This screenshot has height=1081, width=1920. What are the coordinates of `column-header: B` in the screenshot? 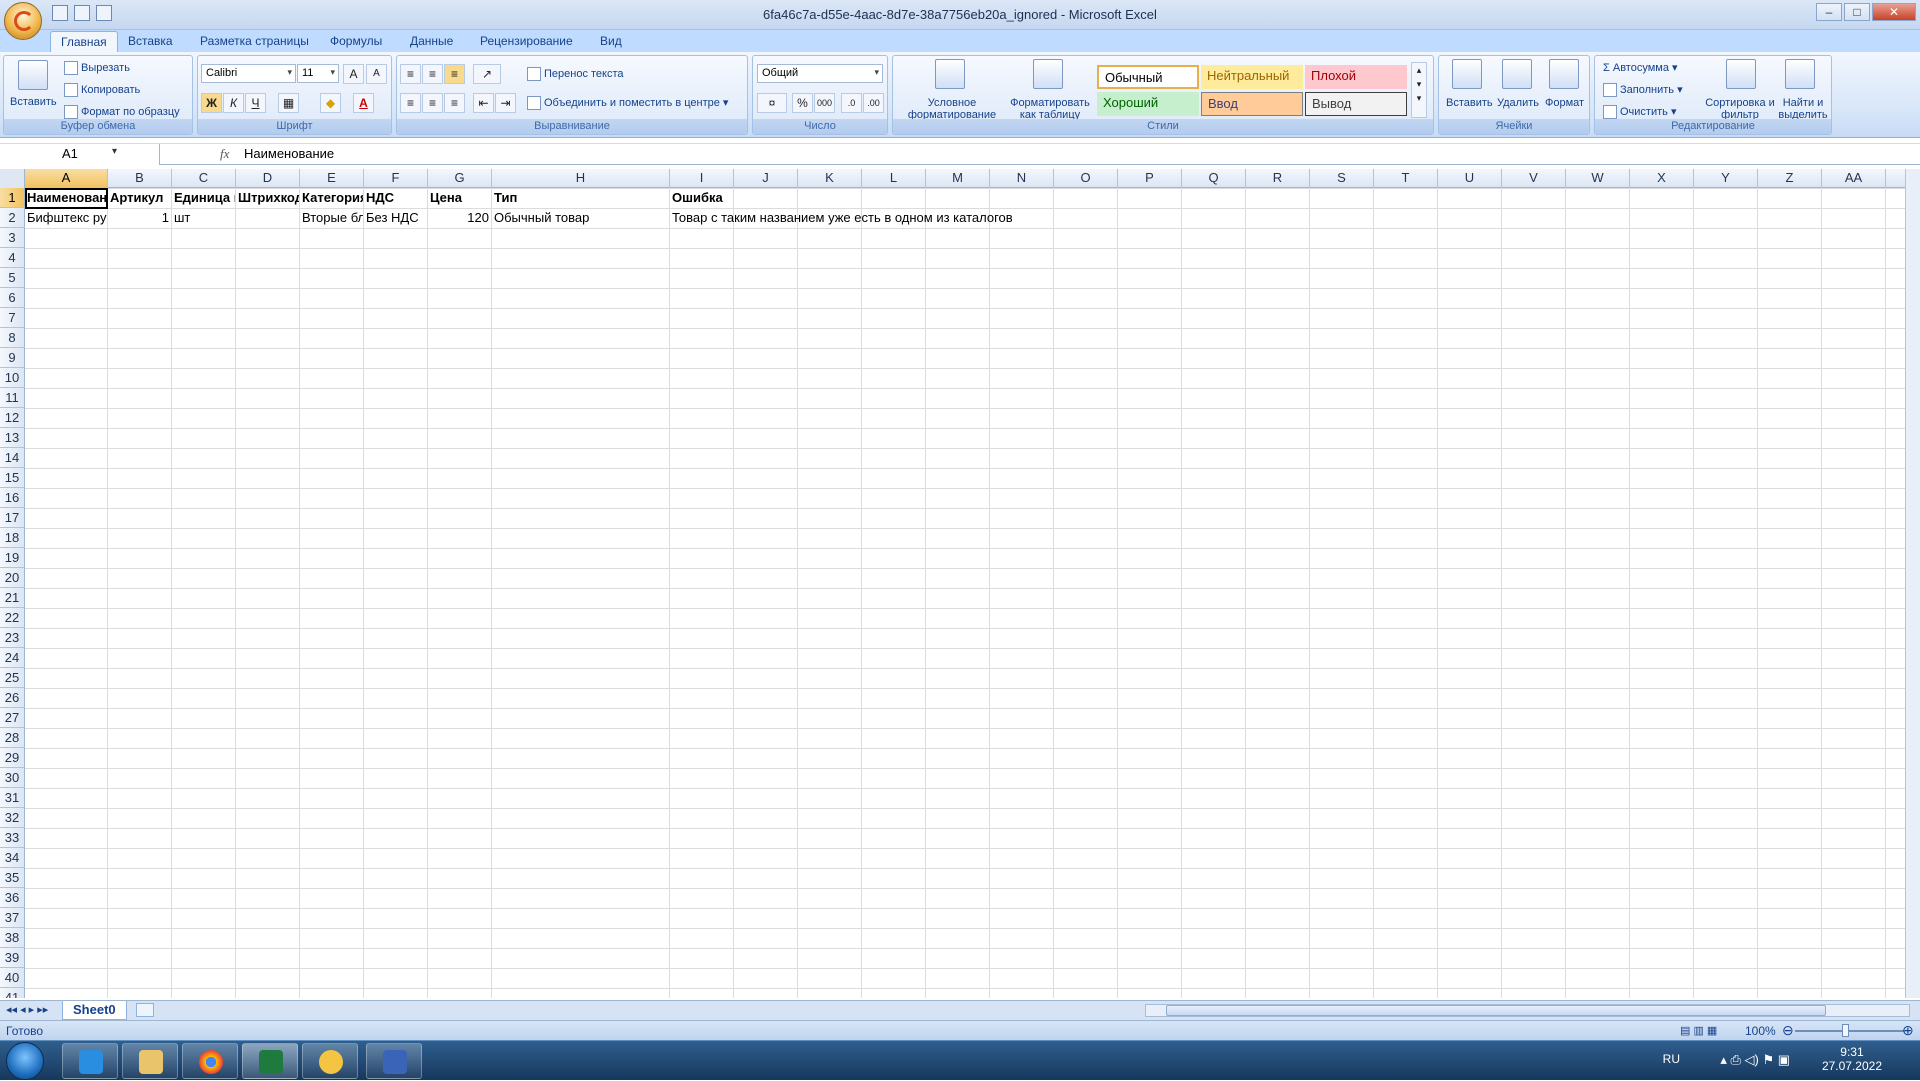 It's located at (140, 178).